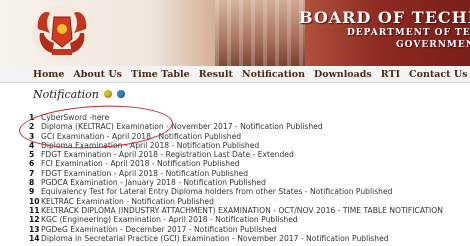  What do you see at coordinates (62, 33) in the screenshot?
I see `kerala-emblem-logo` at bounding box center [62, 33].